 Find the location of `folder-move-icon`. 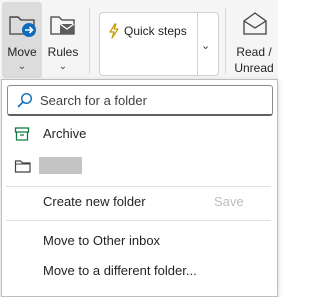

folder-move-icon is located at coordinates (23, 26).